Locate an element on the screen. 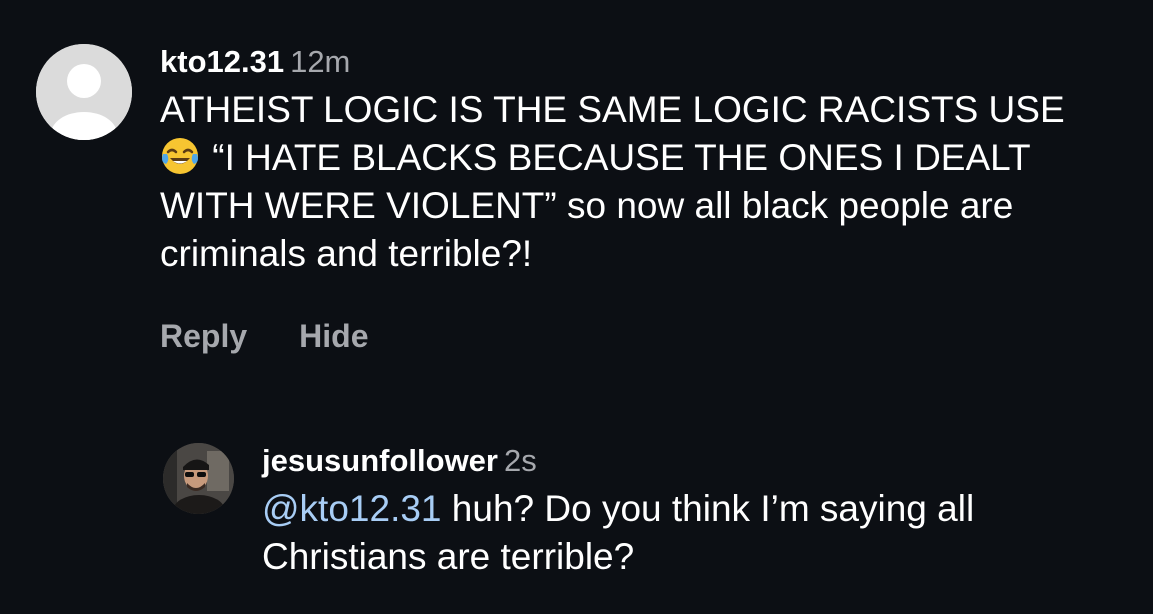 This screenshot has width=1153, height=614. comment-meta: kto12.31 12m is located at coordinates (625, 62).